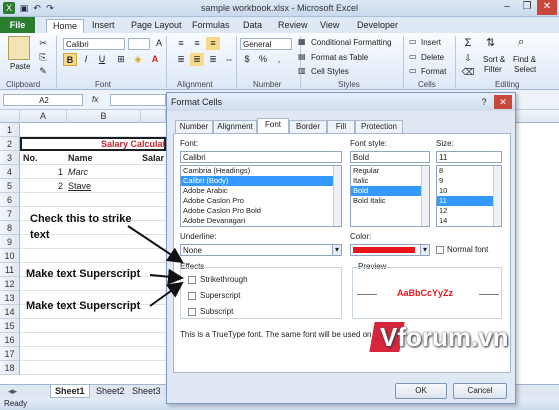 The width and height of the screenshot is (559, 410). Describe the element at coordinates (155, 244) in the screenshot. I see `arrow-strikethrough` at that location.